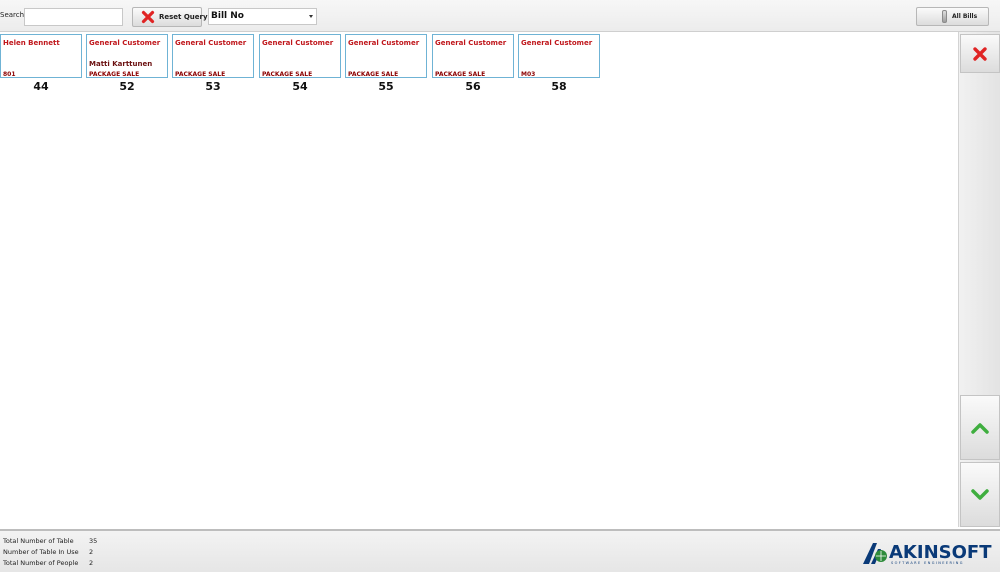 This screenshot has width=1000, height=572. What do you see at coordinates (73, 17) in the screenshot?
I see `search-input` at bounding box center [73, 17].